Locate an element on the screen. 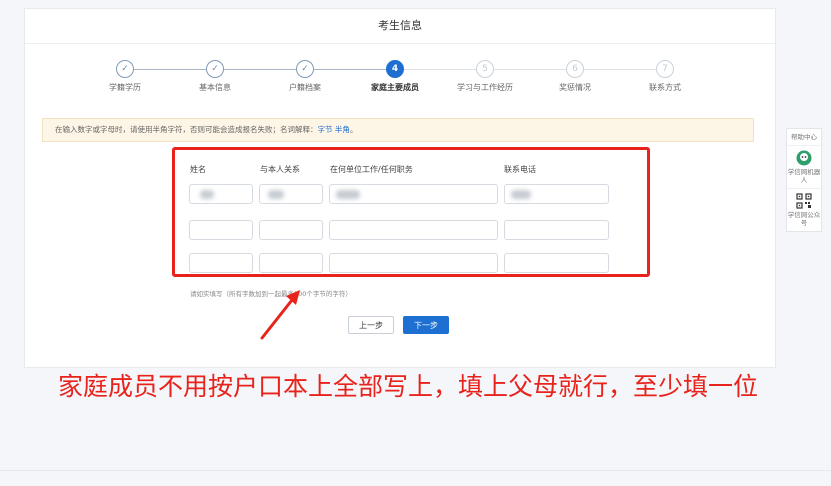 The height and width of the screenshot is (486, 831). step-4: 4 家庭主要成员 is located at coordinates (395, 76).